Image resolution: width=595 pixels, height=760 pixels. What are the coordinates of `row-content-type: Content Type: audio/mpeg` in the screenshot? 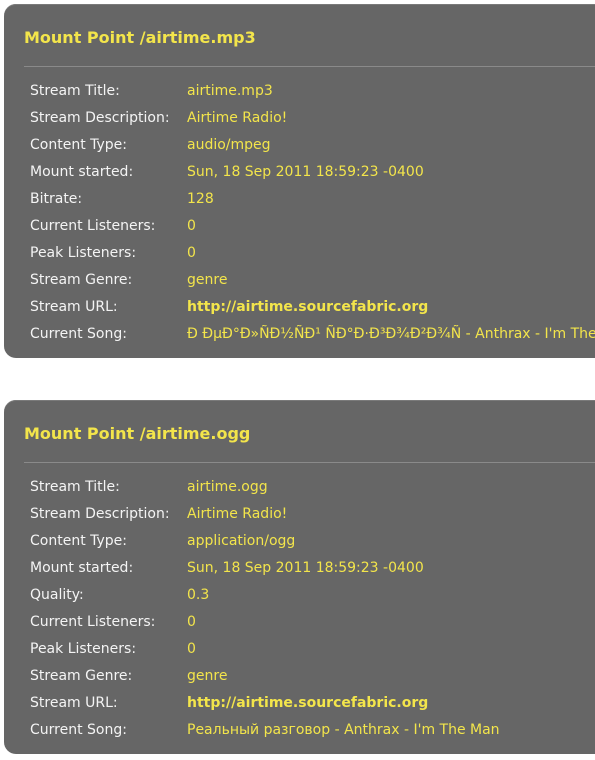 It's located at (312, 145).